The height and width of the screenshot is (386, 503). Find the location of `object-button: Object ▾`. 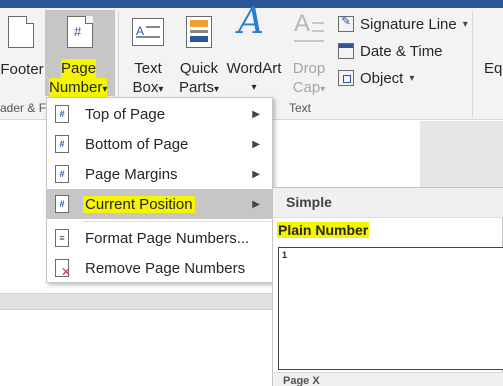

object-button: Object ▾ is located at coordinates (376, 78).